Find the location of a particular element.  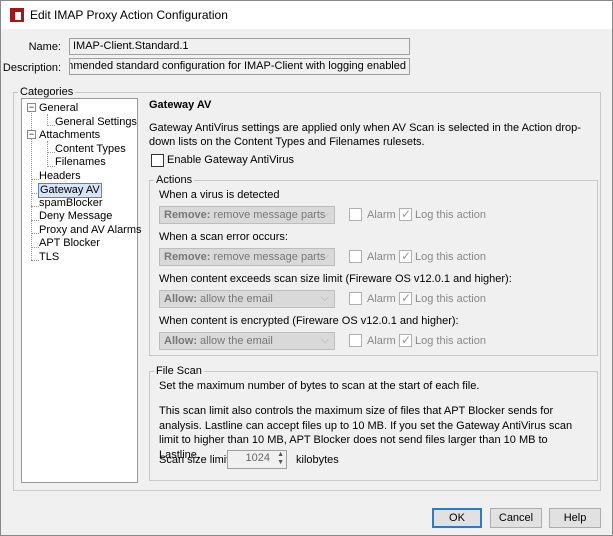

tree-item-filenames: Filenames is located at coordinates (80, 162).